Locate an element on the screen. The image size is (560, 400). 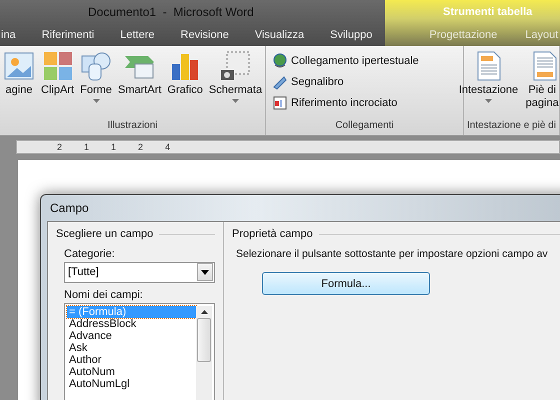
ribbon-button: Riferimento incrociato is located at coordinates (364, 102).